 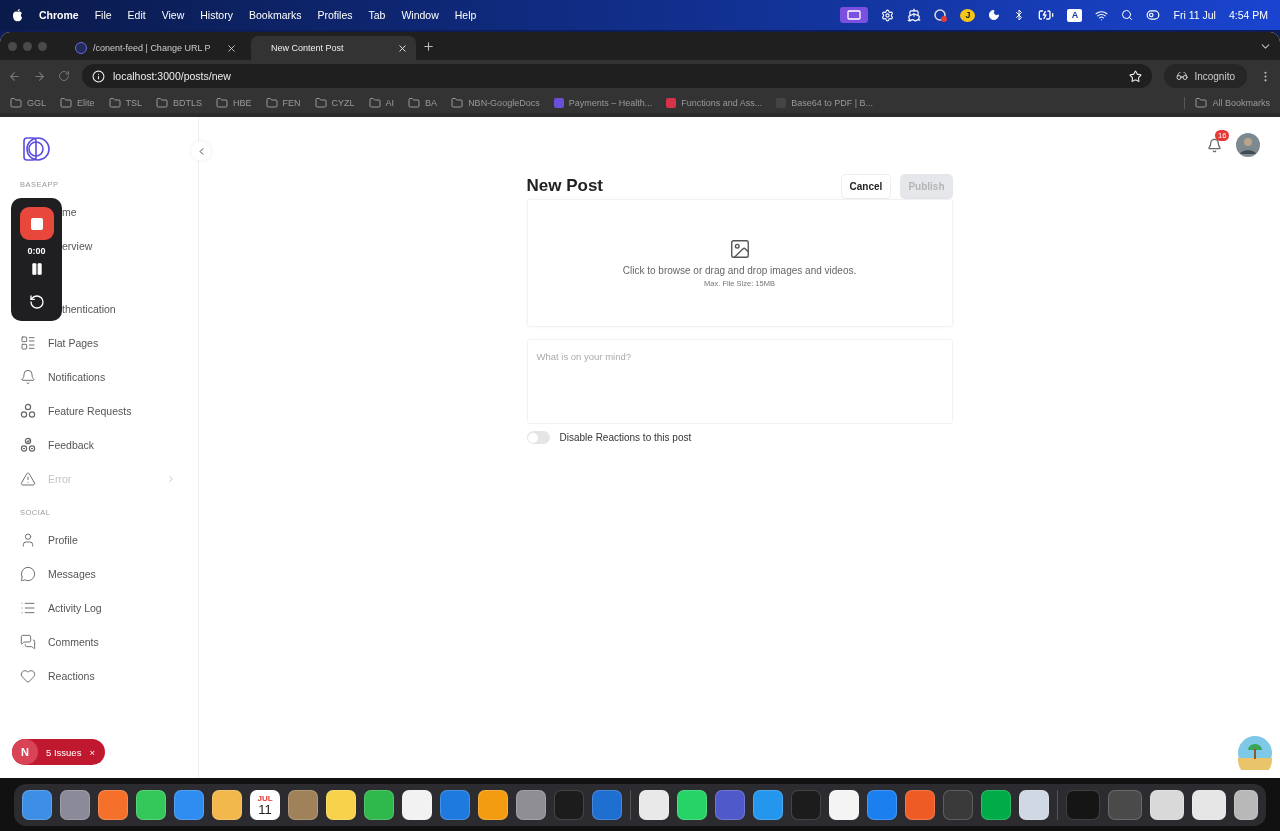 What do you see at coordinates (36, 302) in the screenshot?
I see `restart-icon` at bounding box center [36, 302].